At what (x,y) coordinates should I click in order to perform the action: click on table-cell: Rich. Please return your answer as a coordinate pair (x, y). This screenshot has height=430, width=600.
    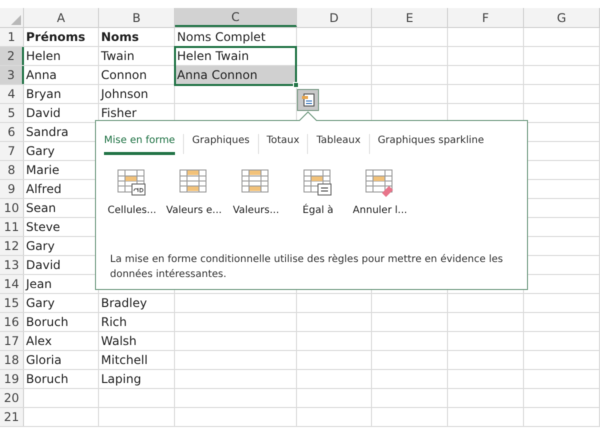
    Looking at the image, I should click on (137, 322).